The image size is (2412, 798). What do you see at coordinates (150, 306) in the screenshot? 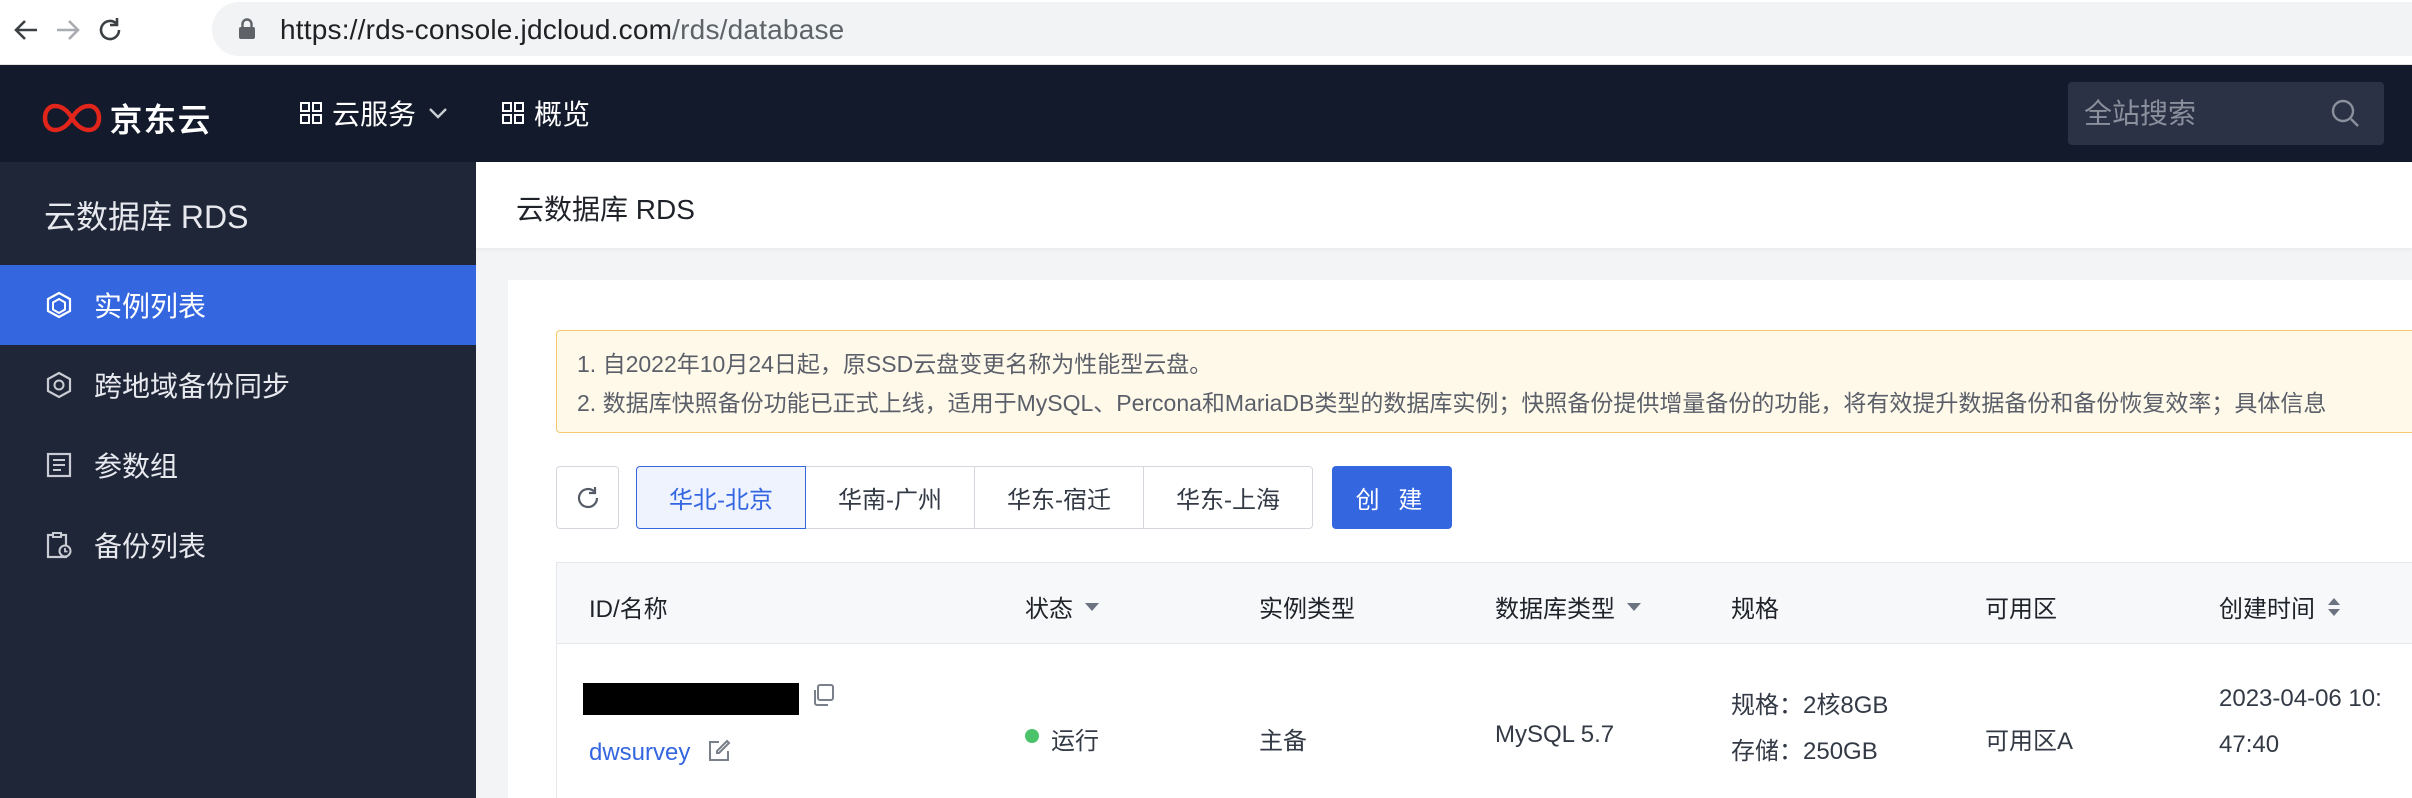
I see `sidebar-item-label: 实例列表` at bounding box center [150, 306].